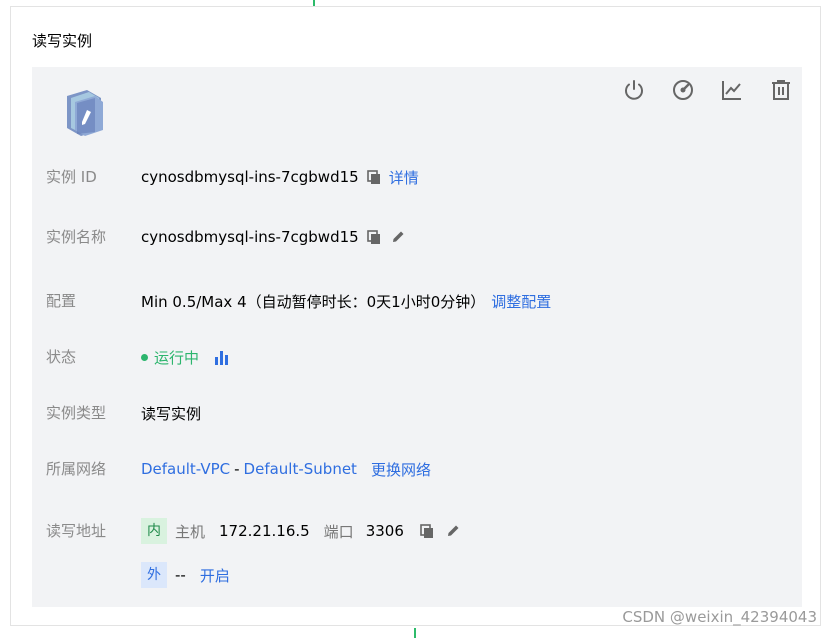 The height and width of the screenshot is (638, 831). I want to click on instance-name-value: cynosdbmysql-ins-7cgbwd15, so click(250, 237).